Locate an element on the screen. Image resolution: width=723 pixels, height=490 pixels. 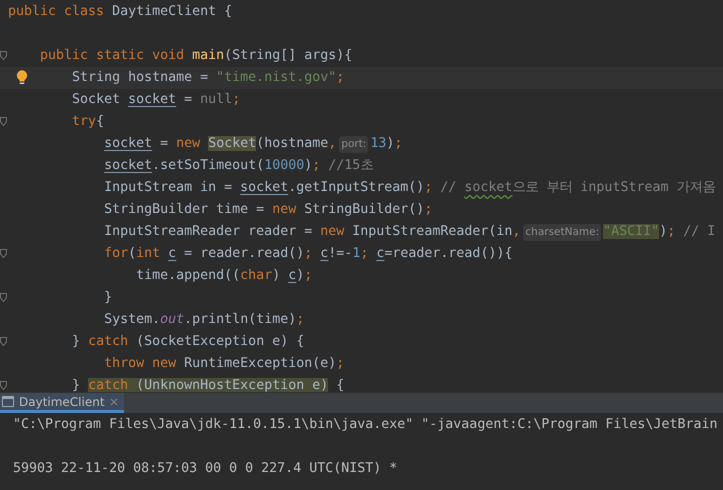
code-text: try{ is located at coordinates (88, 122).